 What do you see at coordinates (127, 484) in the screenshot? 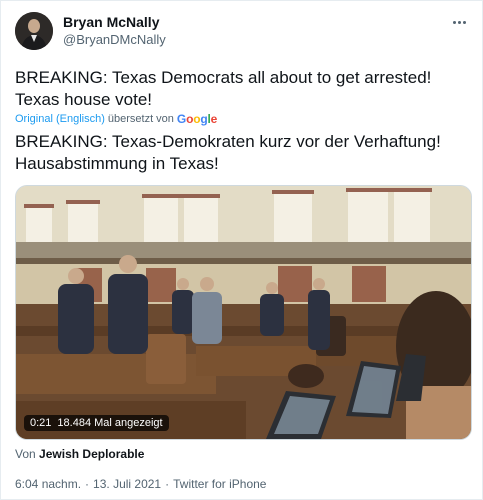
I see `tweet-date: 13. Juli 2021` at bounding box center [127, 484].